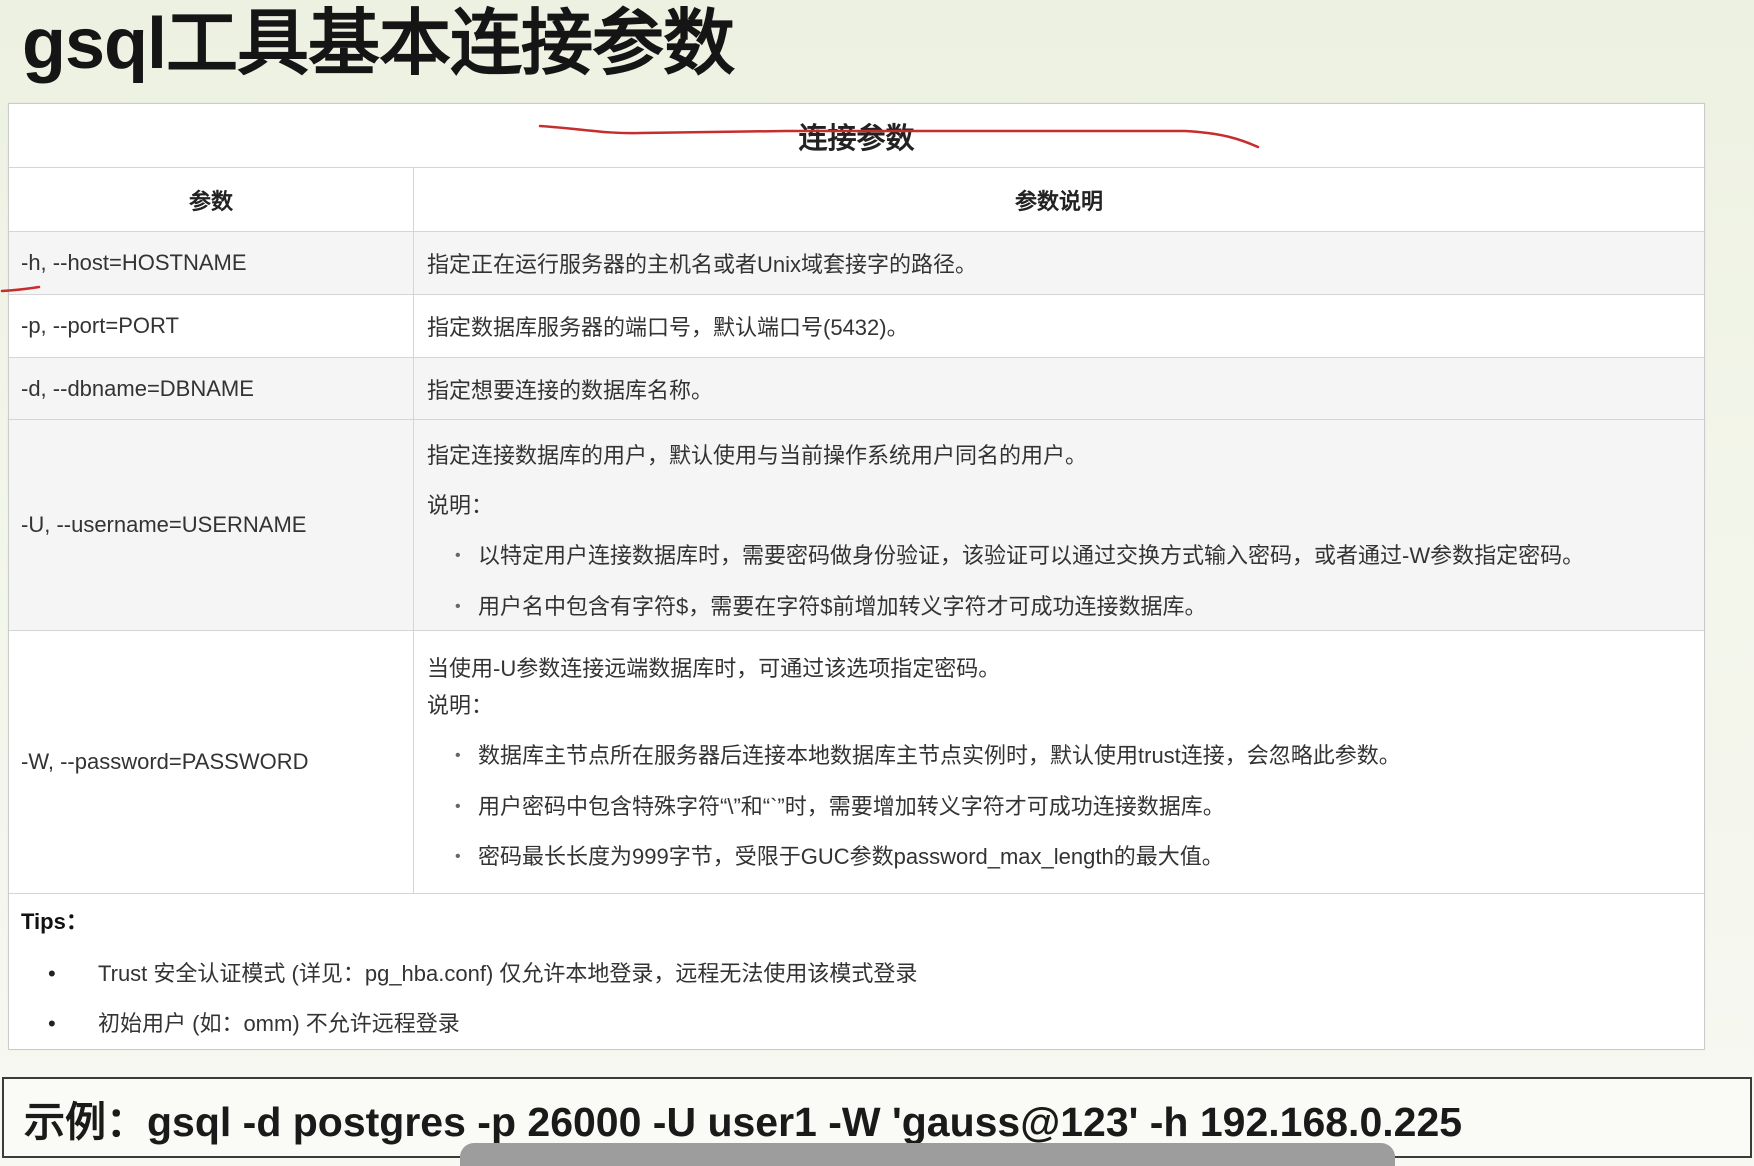  What do you see at coordinates (1058, 201) in the screenshot?
I see `header-description: 参数说明` at bounding box center [1058, 201].